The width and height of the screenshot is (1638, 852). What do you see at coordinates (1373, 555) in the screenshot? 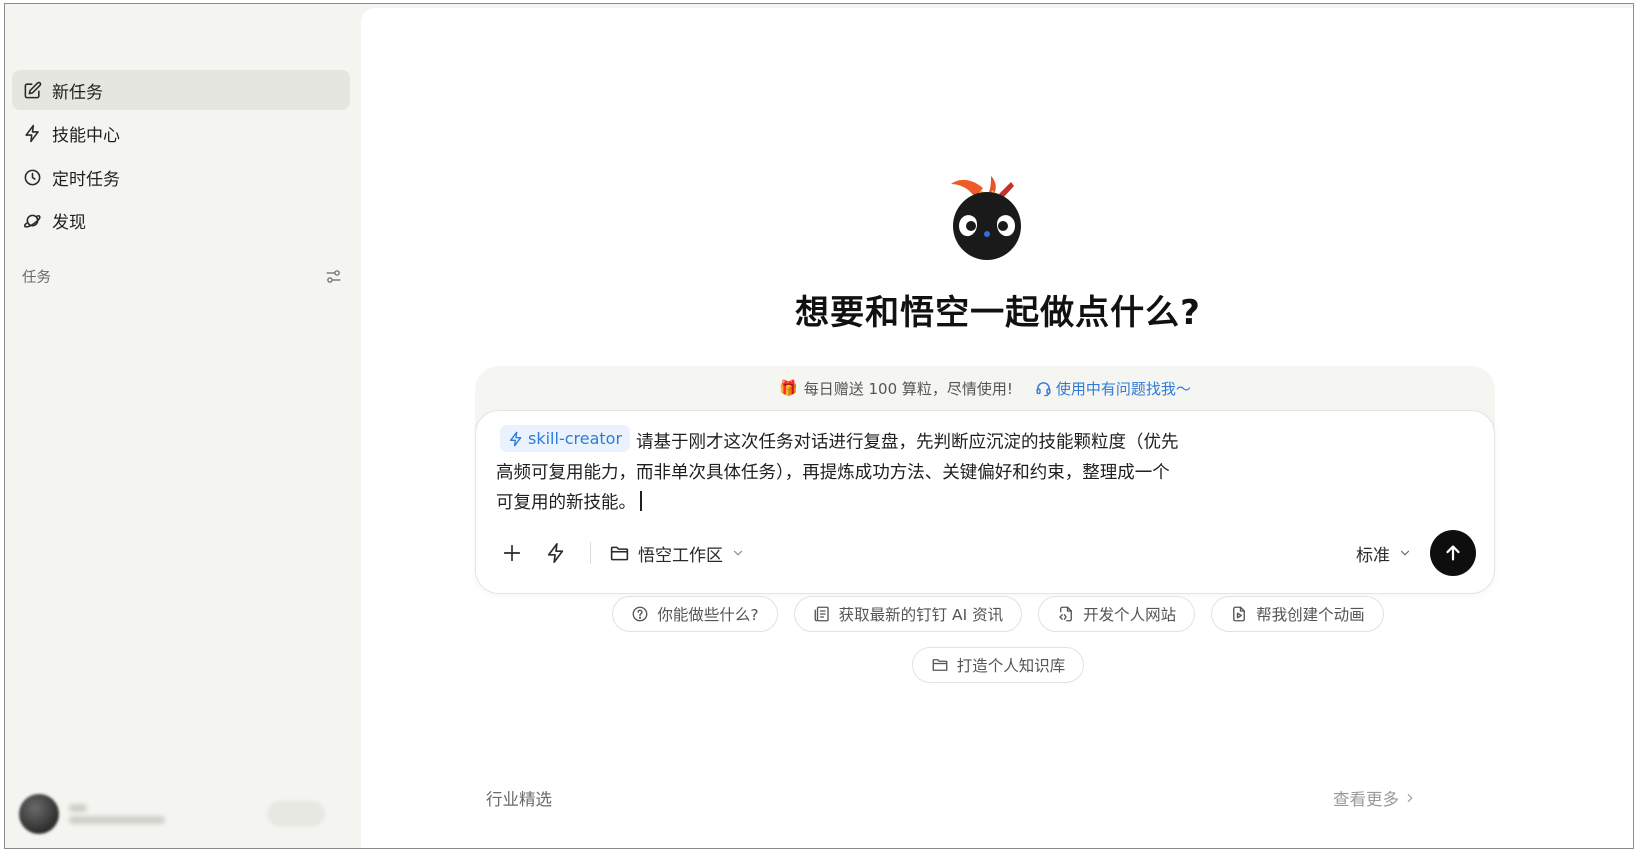
I see `mode-label: 标准` at bounding box center [1373, 555].